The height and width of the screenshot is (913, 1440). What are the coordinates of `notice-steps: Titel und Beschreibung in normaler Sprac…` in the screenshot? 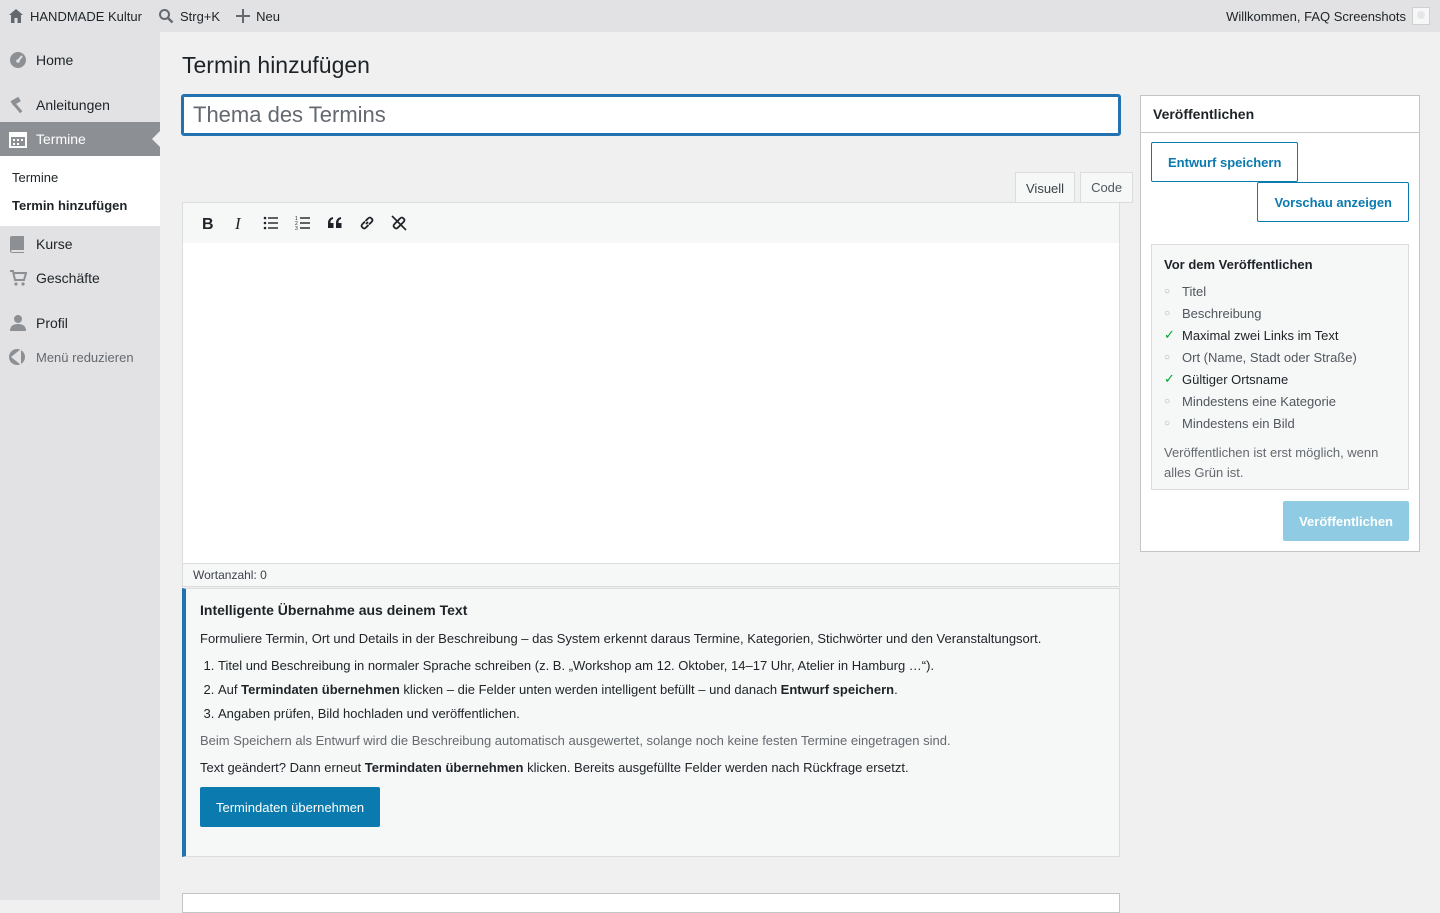 It's located at (652, 690).